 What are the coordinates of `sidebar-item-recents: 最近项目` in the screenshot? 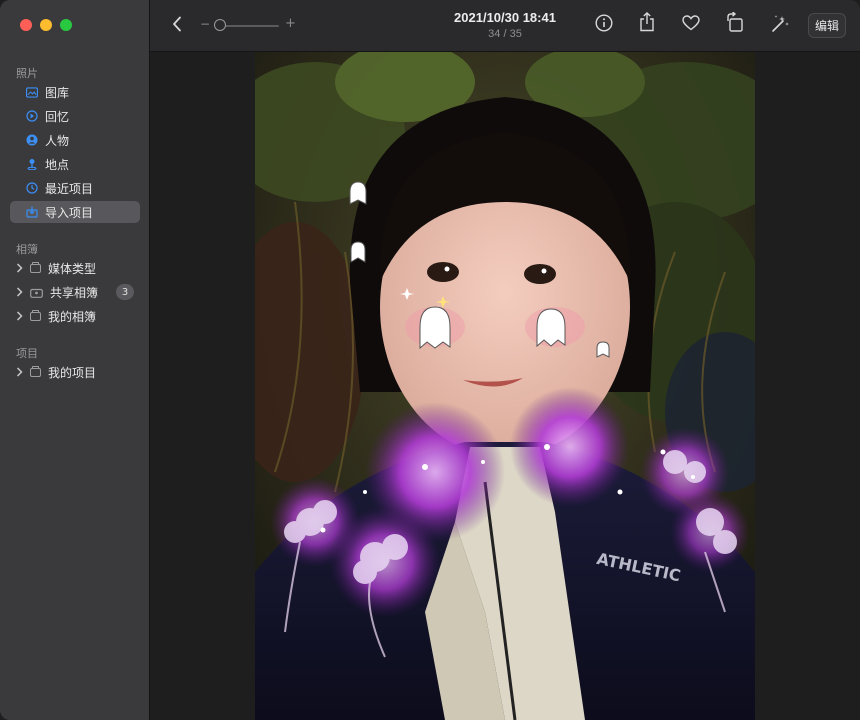 It's located at (75, 188).